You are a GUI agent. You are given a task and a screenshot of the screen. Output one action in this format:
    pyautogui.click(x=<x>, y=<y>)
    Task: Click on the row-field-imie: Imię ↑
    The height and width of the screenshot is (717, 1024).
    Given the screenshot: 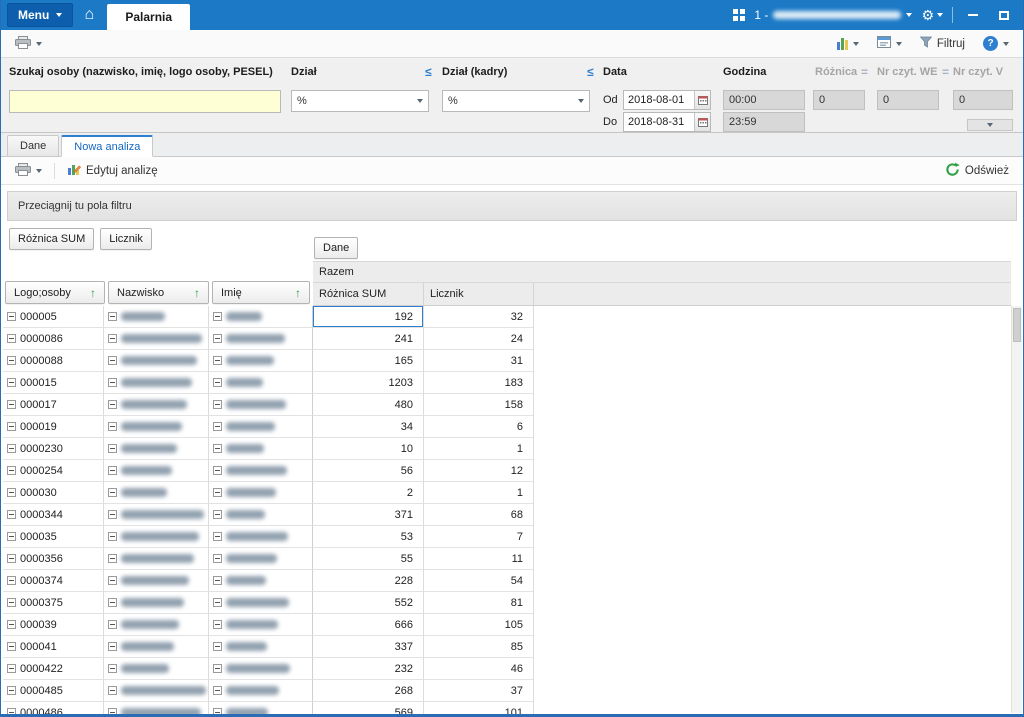 What is the action you would take?
    pyautogui.click(x=261, y=292)
    